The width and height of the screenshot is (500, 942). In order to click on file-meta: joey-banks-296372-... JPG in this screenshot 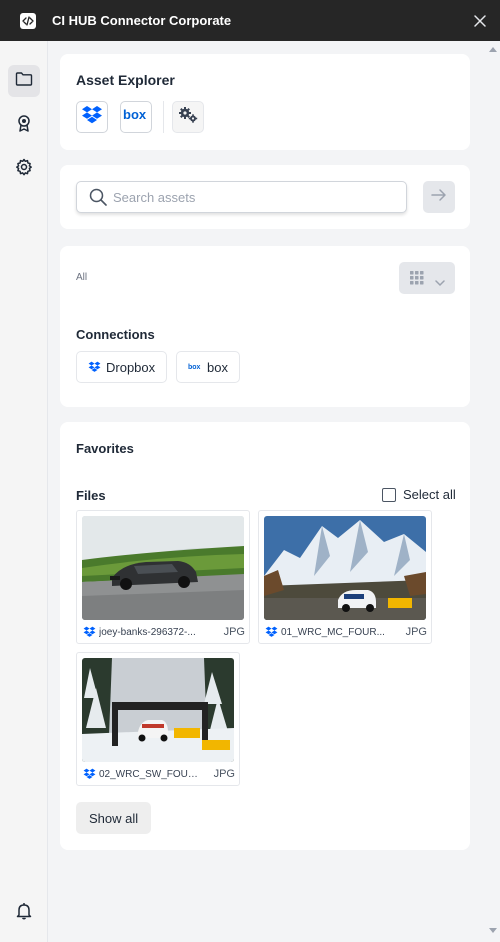, I will do `click(164, 632)`.